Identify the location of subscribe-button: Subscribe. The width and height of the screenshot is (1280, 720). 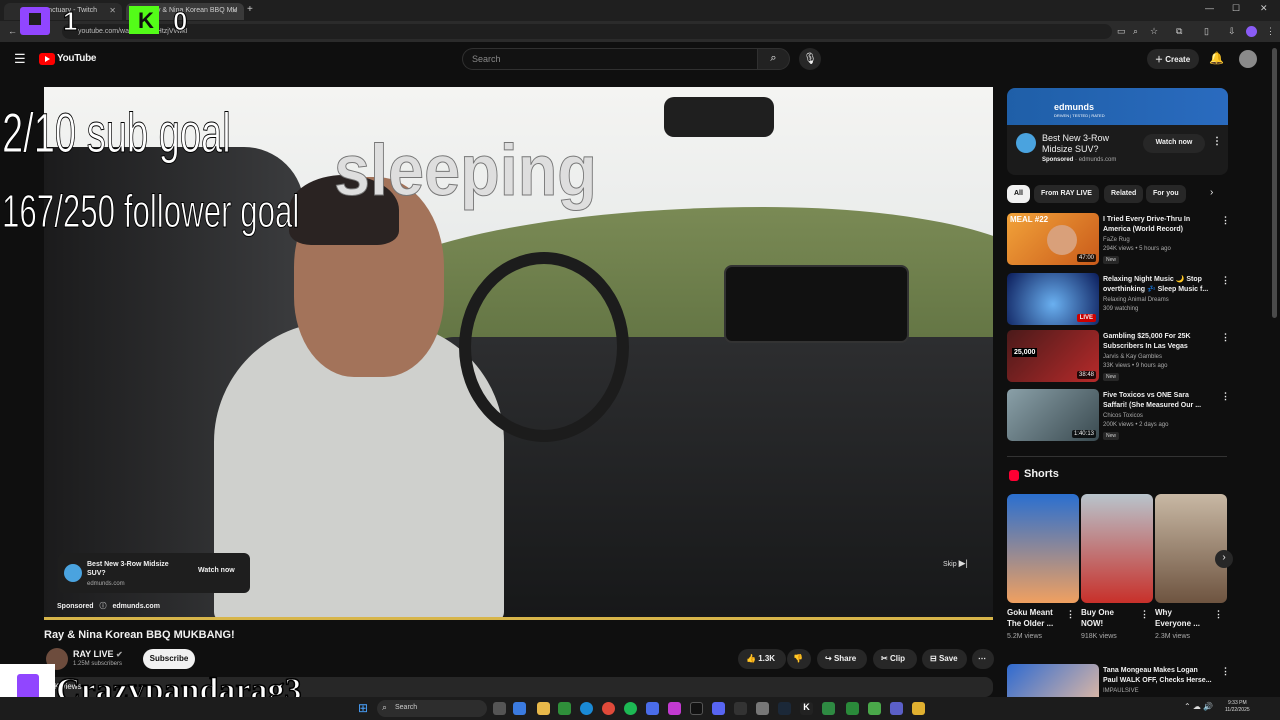
(169, 659).